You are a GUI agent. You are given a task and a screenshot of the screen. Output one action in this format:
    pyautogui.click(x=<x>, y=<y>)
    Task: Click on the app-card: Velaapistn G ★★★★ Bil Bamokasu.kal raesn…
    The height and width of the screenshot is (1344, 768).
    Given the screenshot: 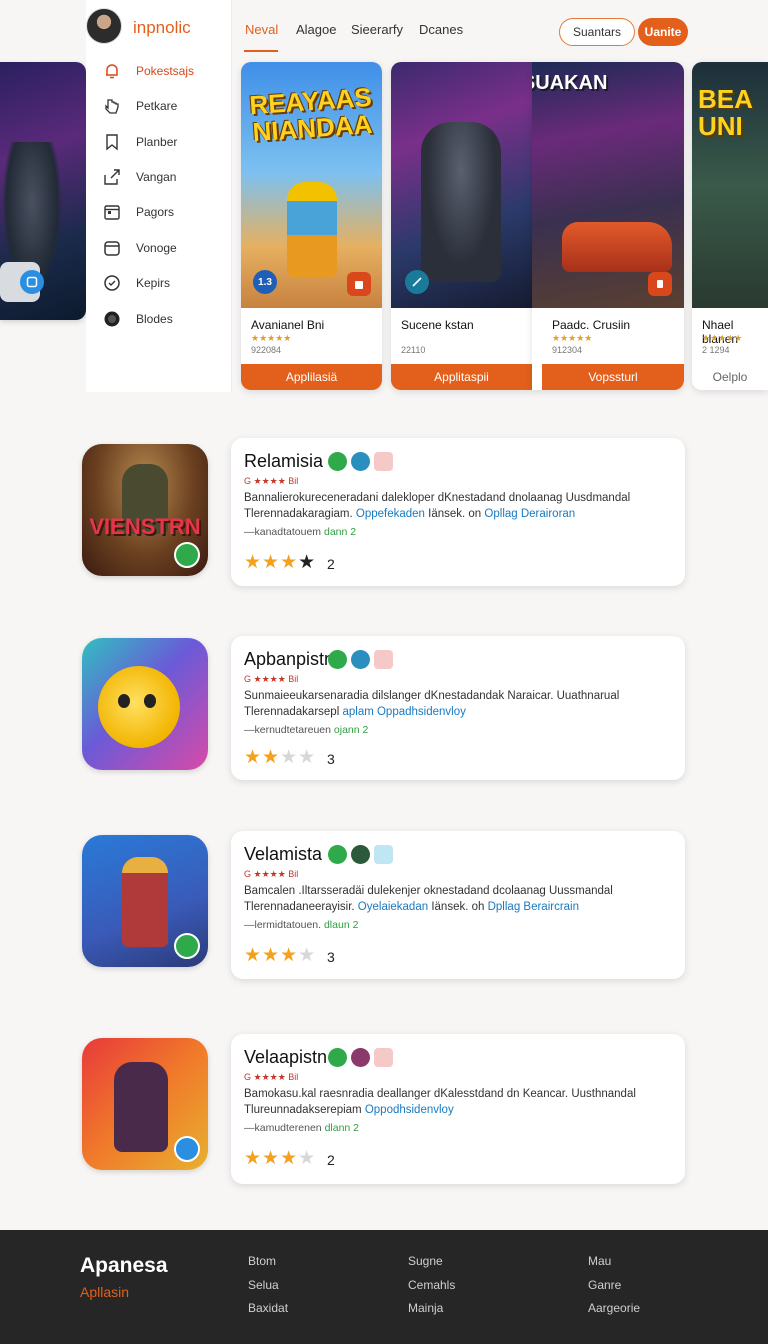 What is the action you would take?
    pyautogui.click(x=458, y=1109)
    